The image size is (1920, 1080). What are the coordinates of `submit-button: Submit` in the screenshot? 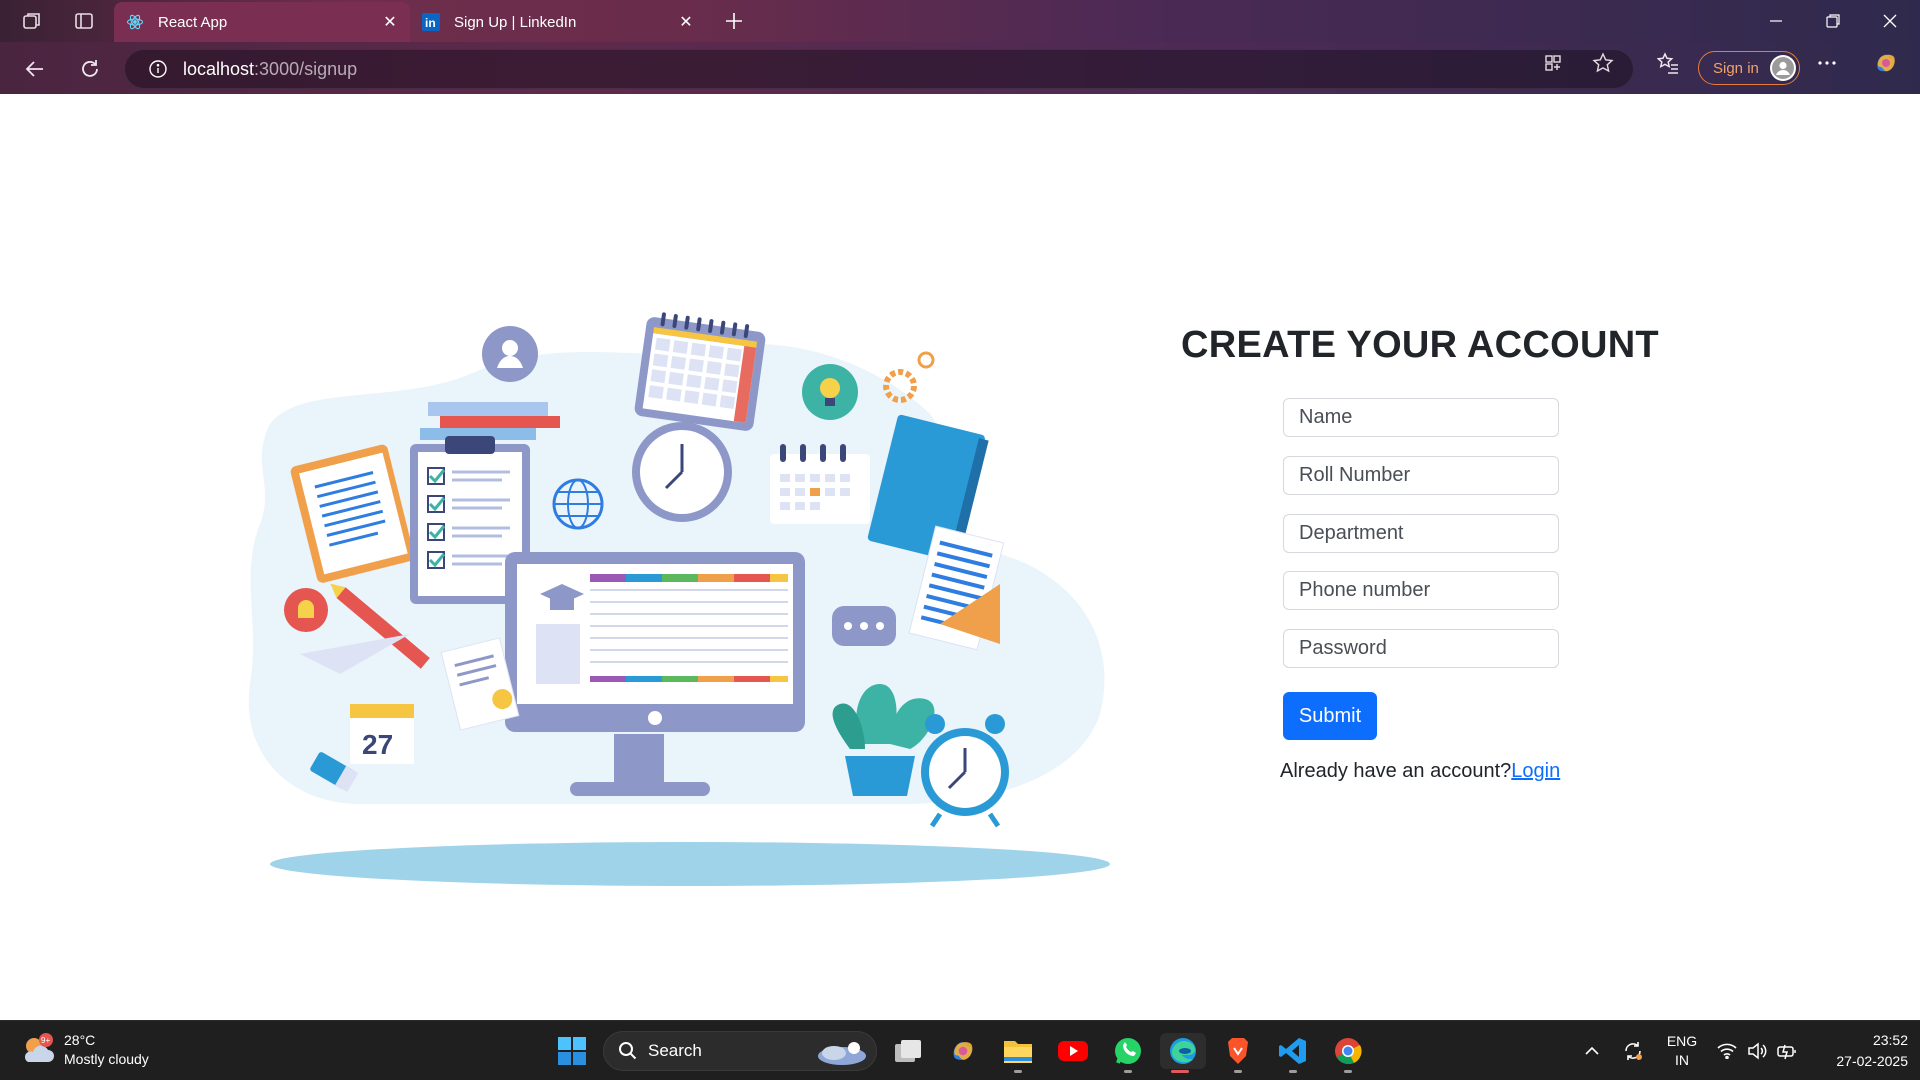 It's located at (1330, 716).